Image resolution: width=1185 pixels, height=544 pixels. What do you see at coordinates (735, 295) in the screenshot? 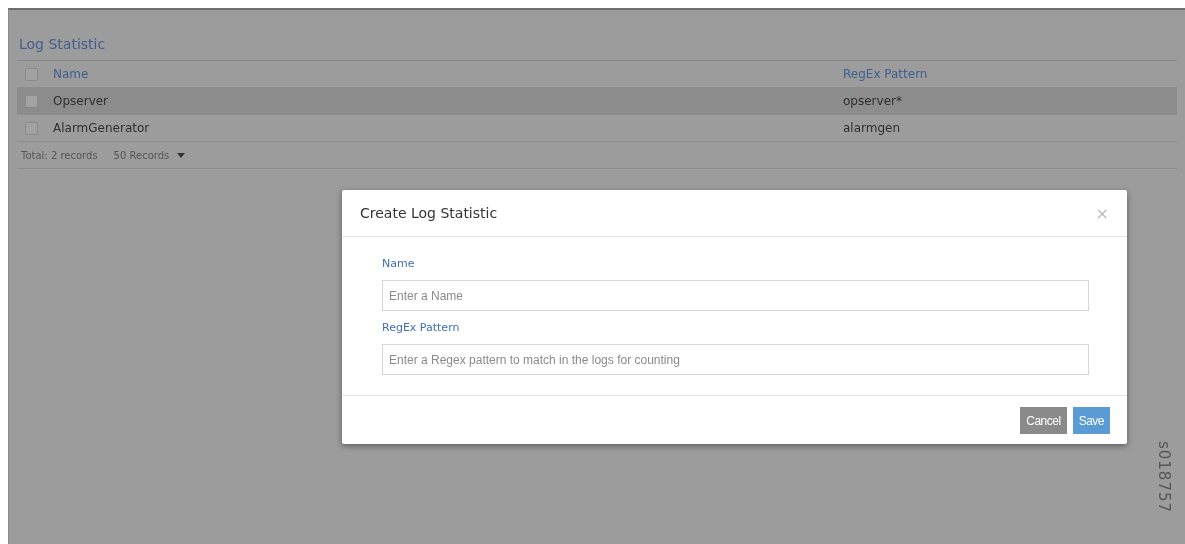
I see `input-field: Enter a Name` at bounding box center [735, 295].